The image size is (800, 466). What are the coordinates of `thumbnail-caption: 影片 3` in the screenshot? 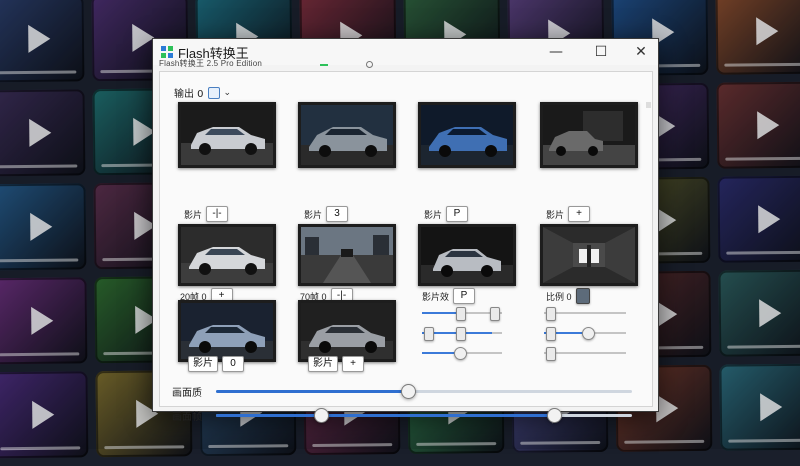 It's located at (326, 214).